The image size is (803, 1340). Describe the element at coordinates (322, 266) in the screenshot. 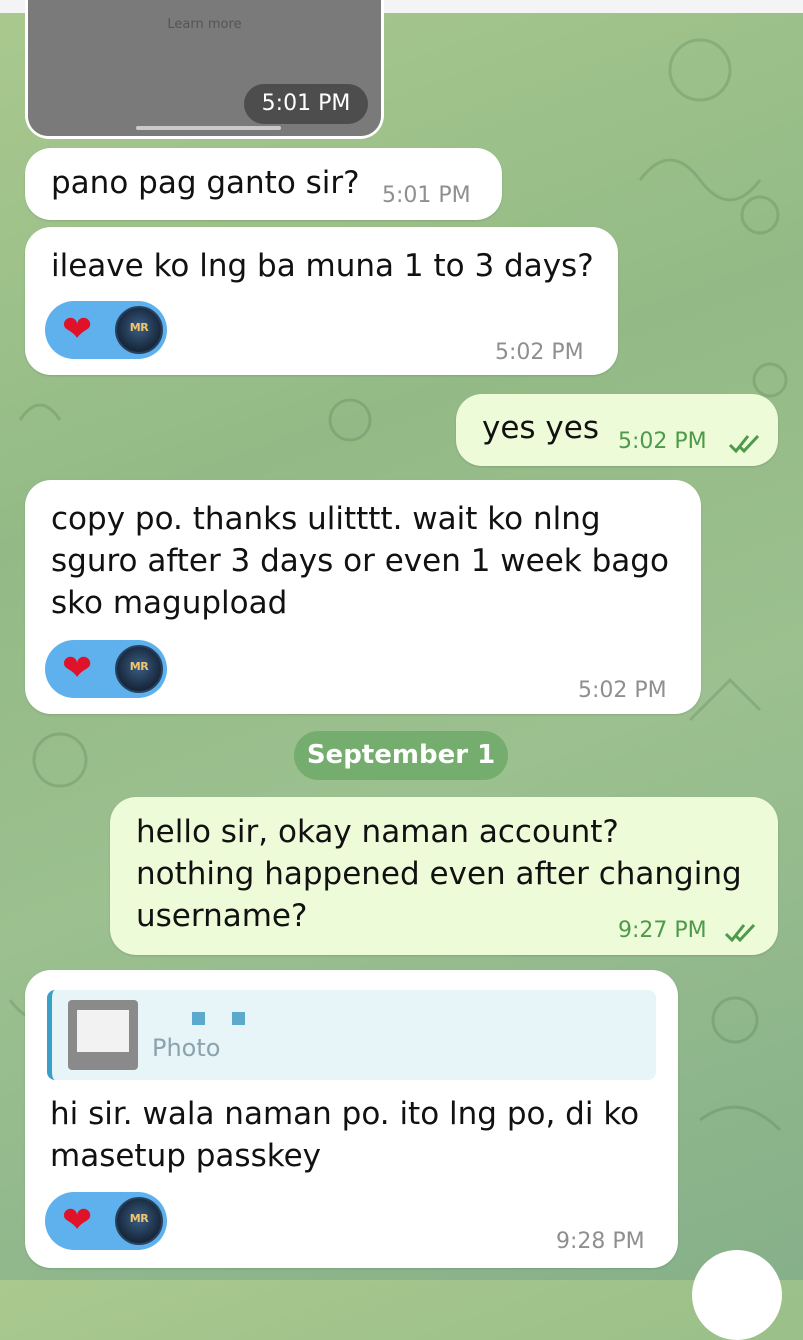

I see `message-text: ileave ko lng ba muna 1 to 3 days?` at that location.